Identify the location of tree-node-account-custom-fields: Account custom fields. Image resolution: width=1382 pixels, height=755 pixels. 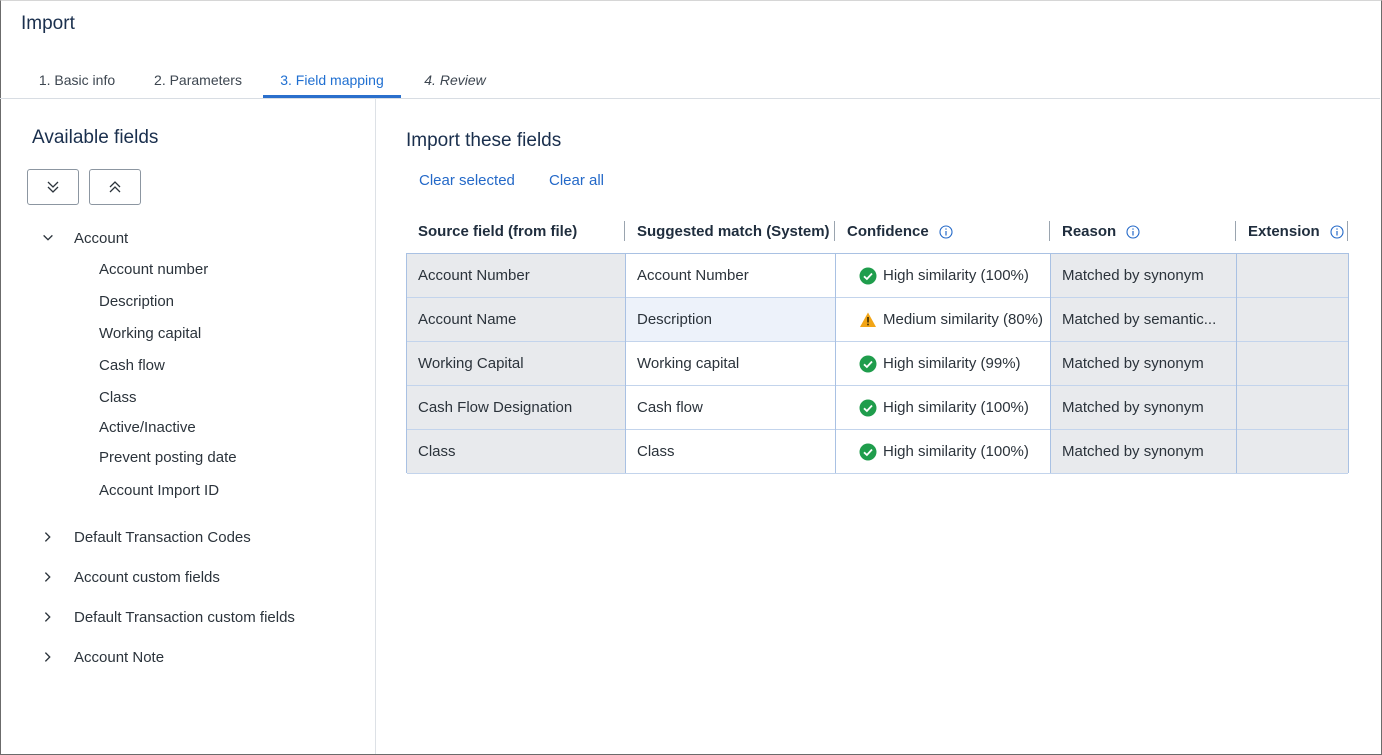
(130, 577).